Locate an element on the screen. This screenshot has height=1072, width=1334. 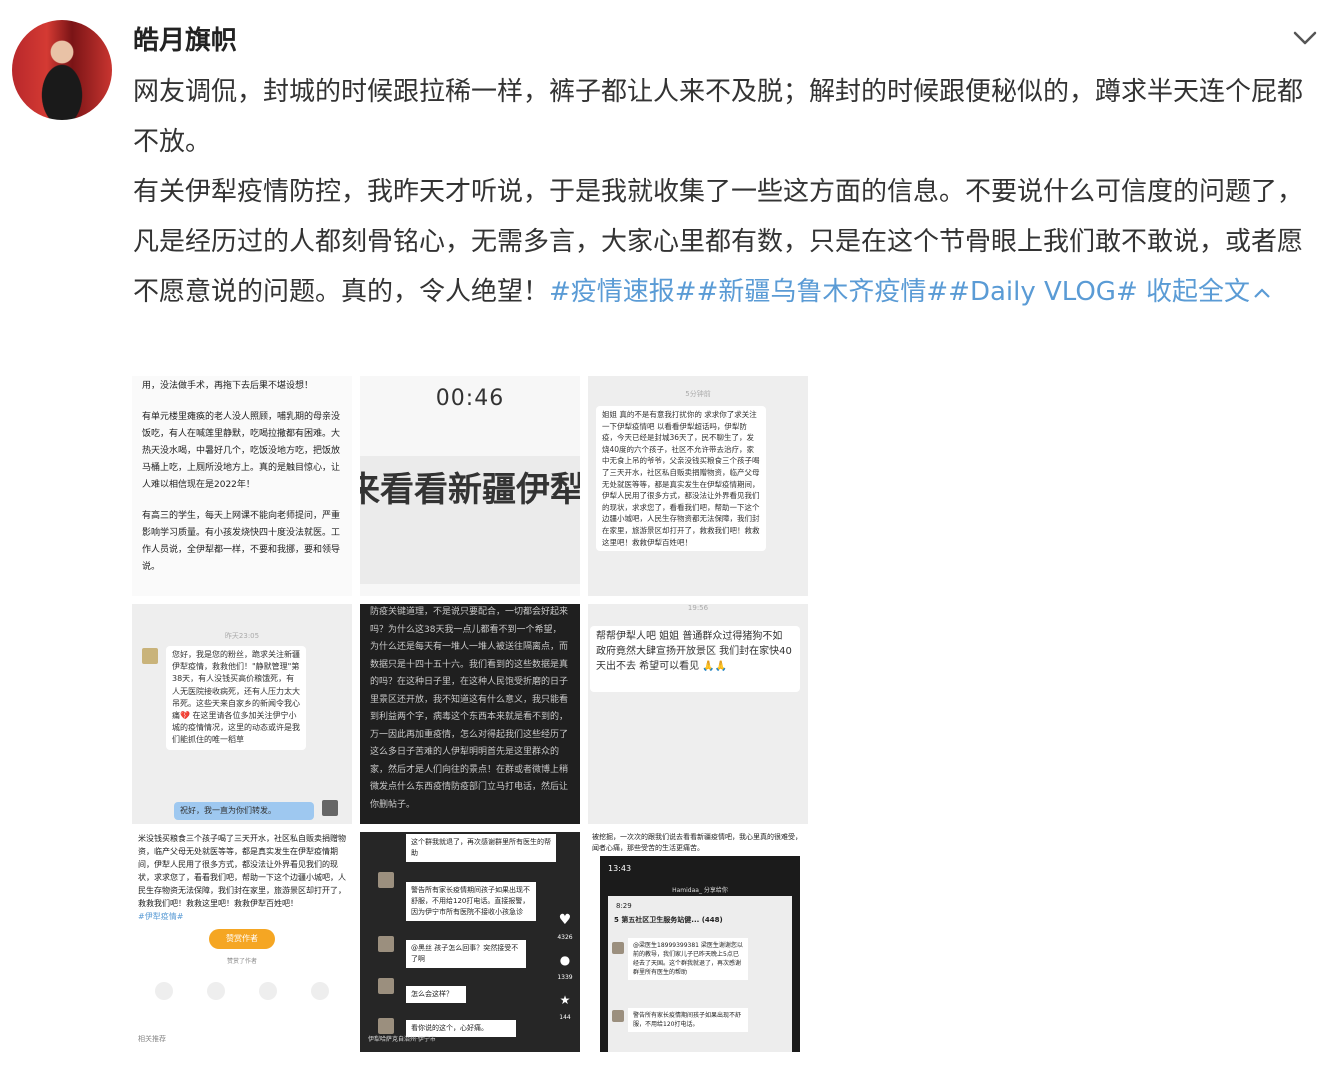
status-time: 13:43 is located at coordinates (620, 868).